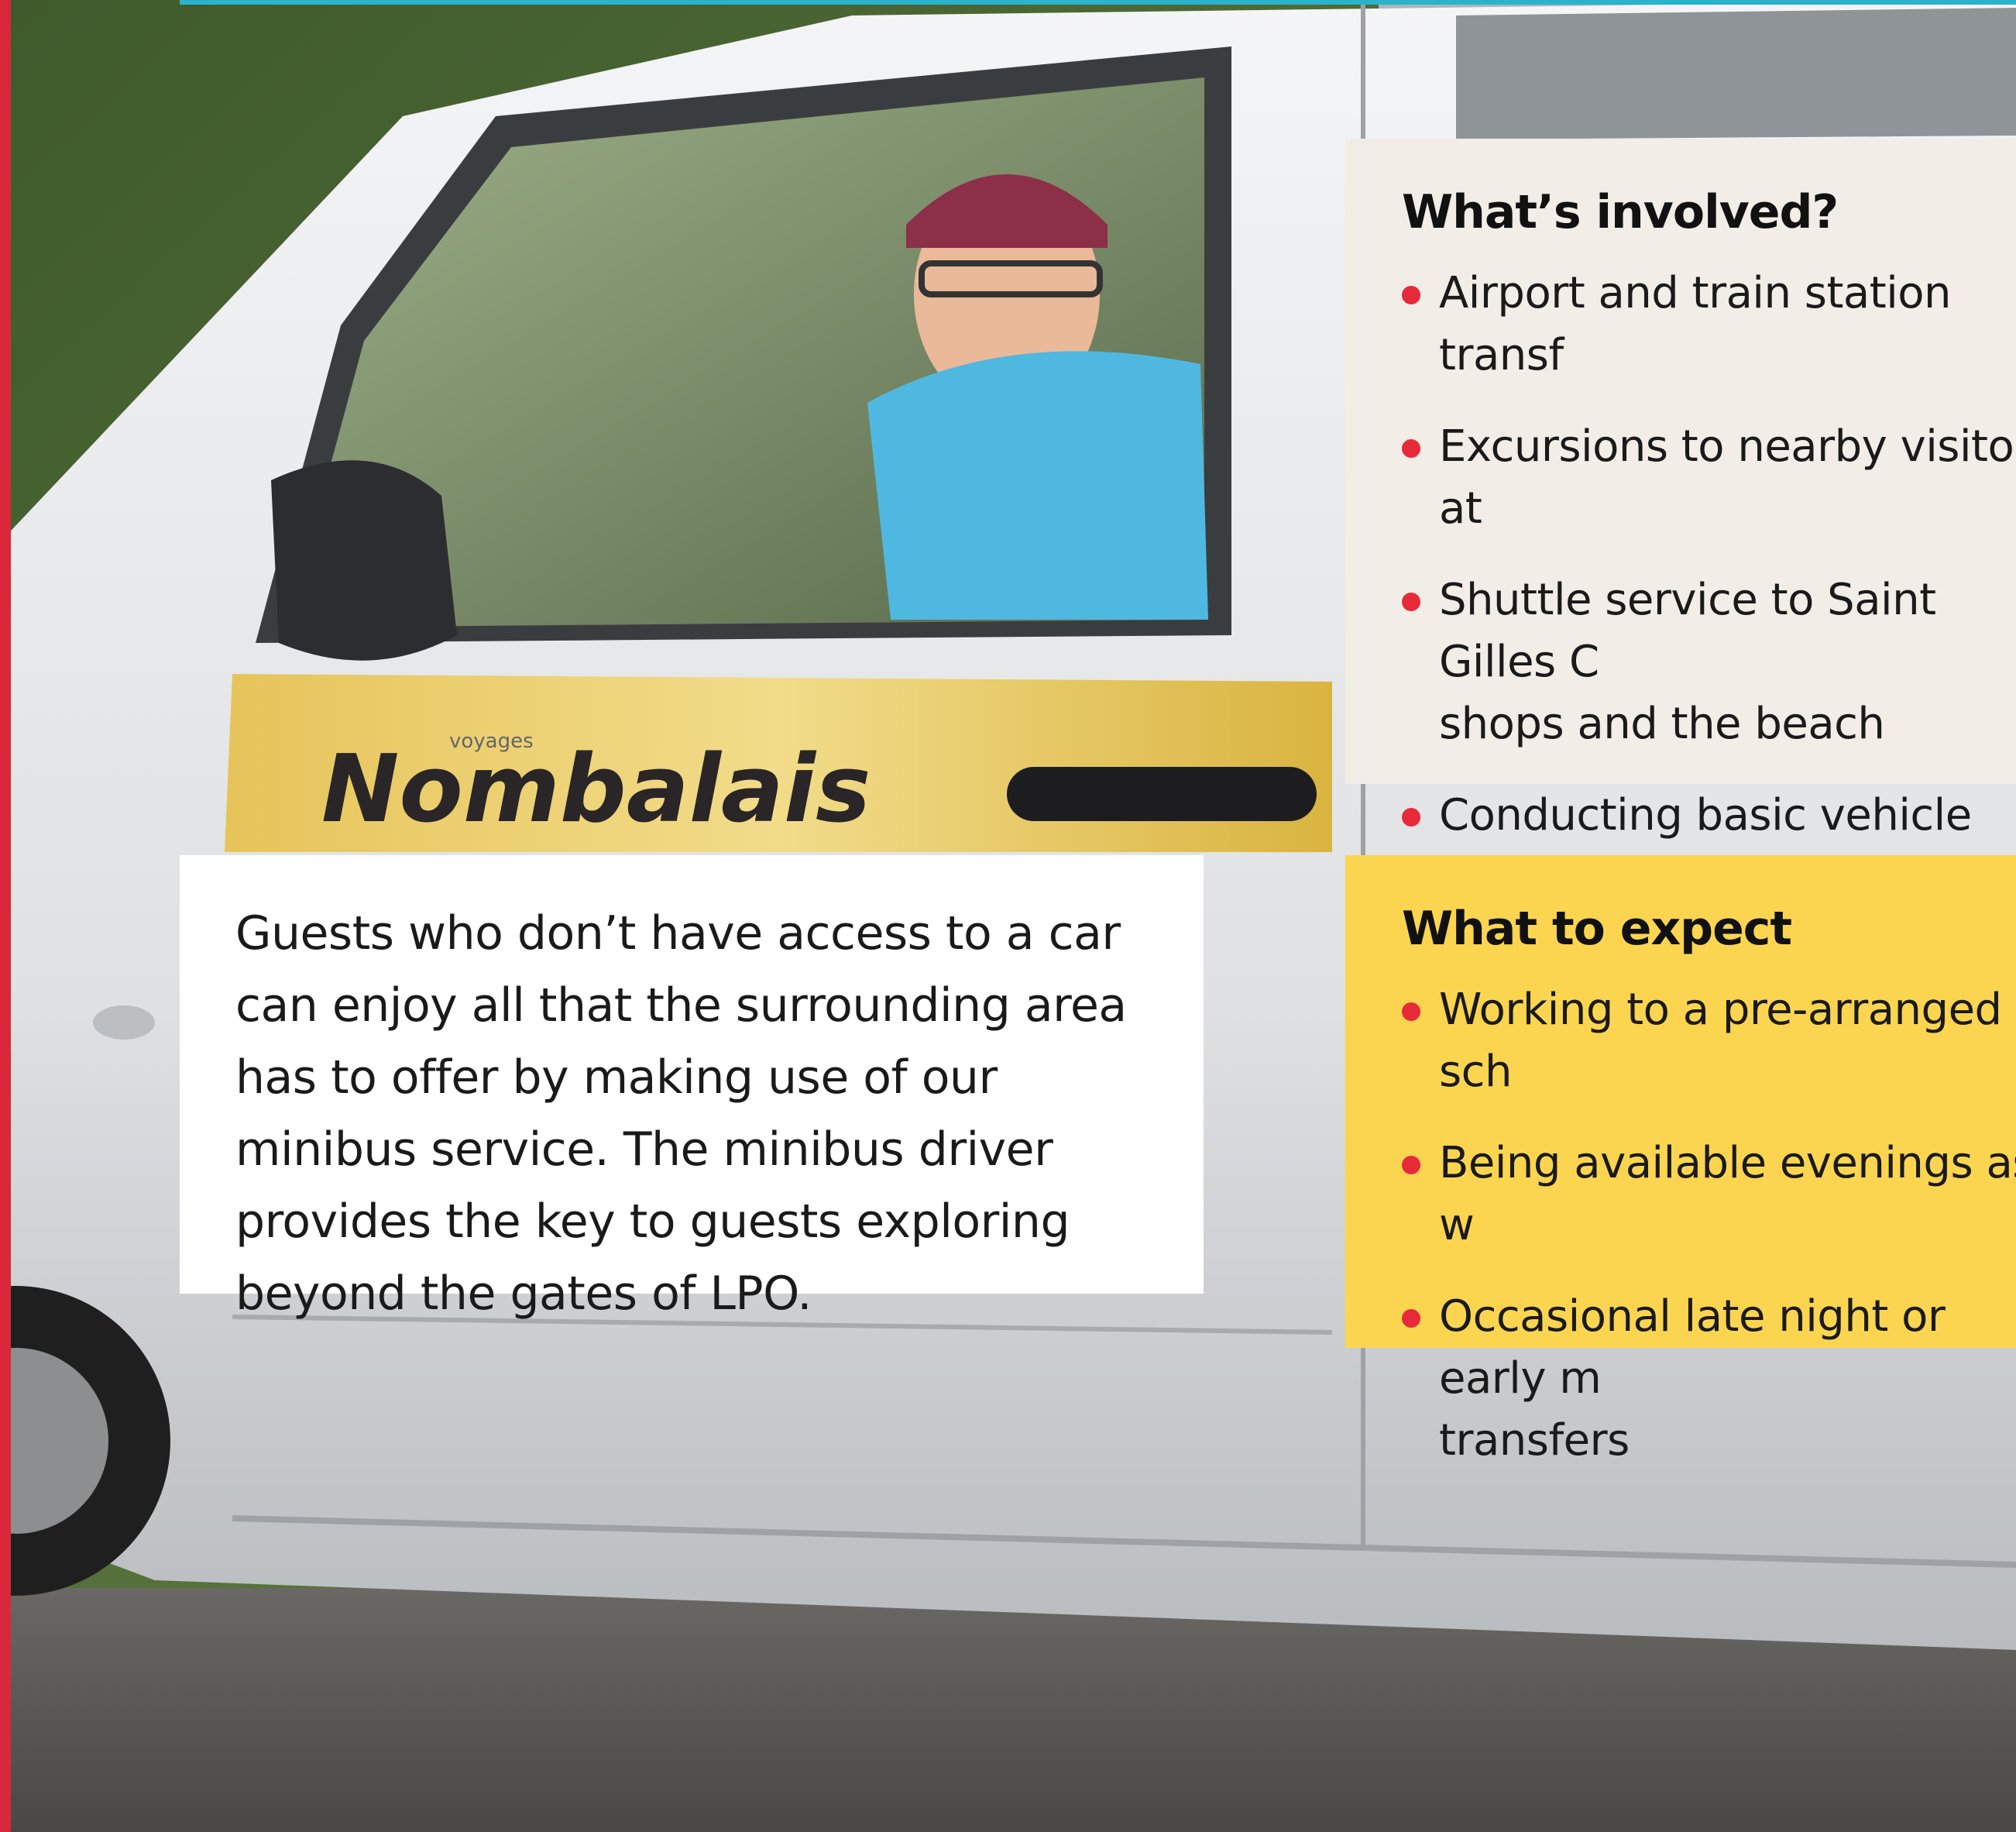  What do you see at coordinates (5, 916) in the screenshot?
I see `left-accent-bar` at bounding box center [5, 916].